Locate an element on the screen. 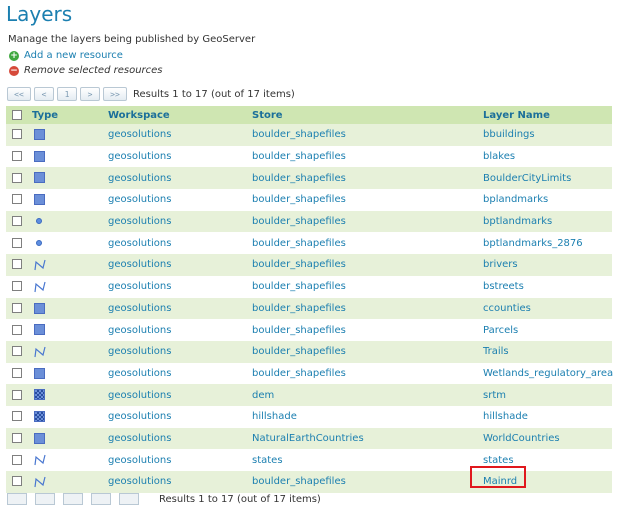 This screenshot has height=505, width=617. select-all-checkbox is located at coordinates (17, 114).